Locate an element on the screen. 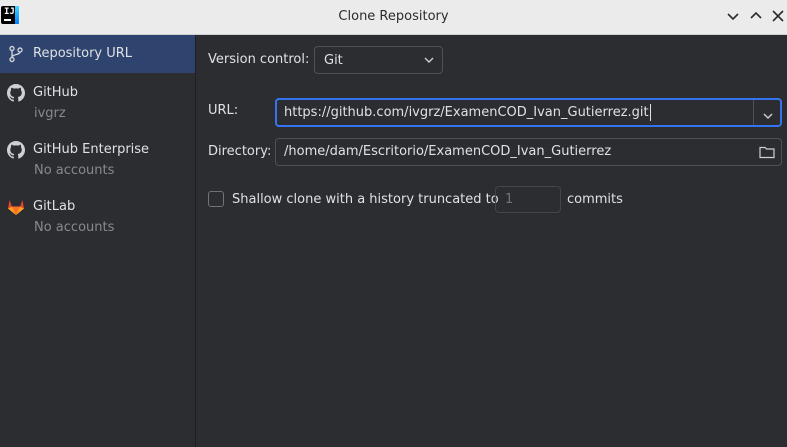 This screenshot has height=447, width=787. sidebar-item-label: GitHub Enterprise is located at coordinates (91, 149).